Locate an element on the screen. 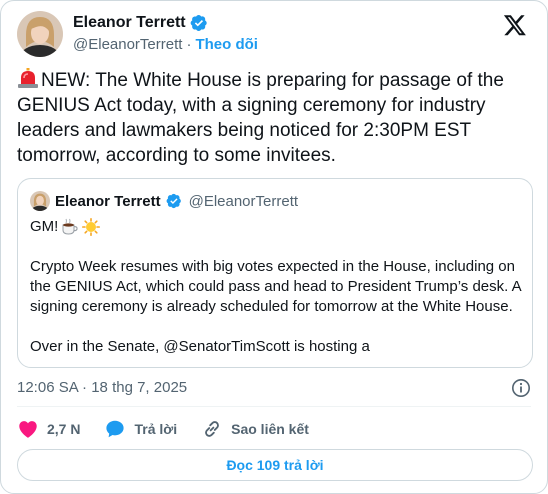 Image resolution: width=548 pixels, height=494 pixels. reply-bubble-icon is located at coordinates (115, 429).